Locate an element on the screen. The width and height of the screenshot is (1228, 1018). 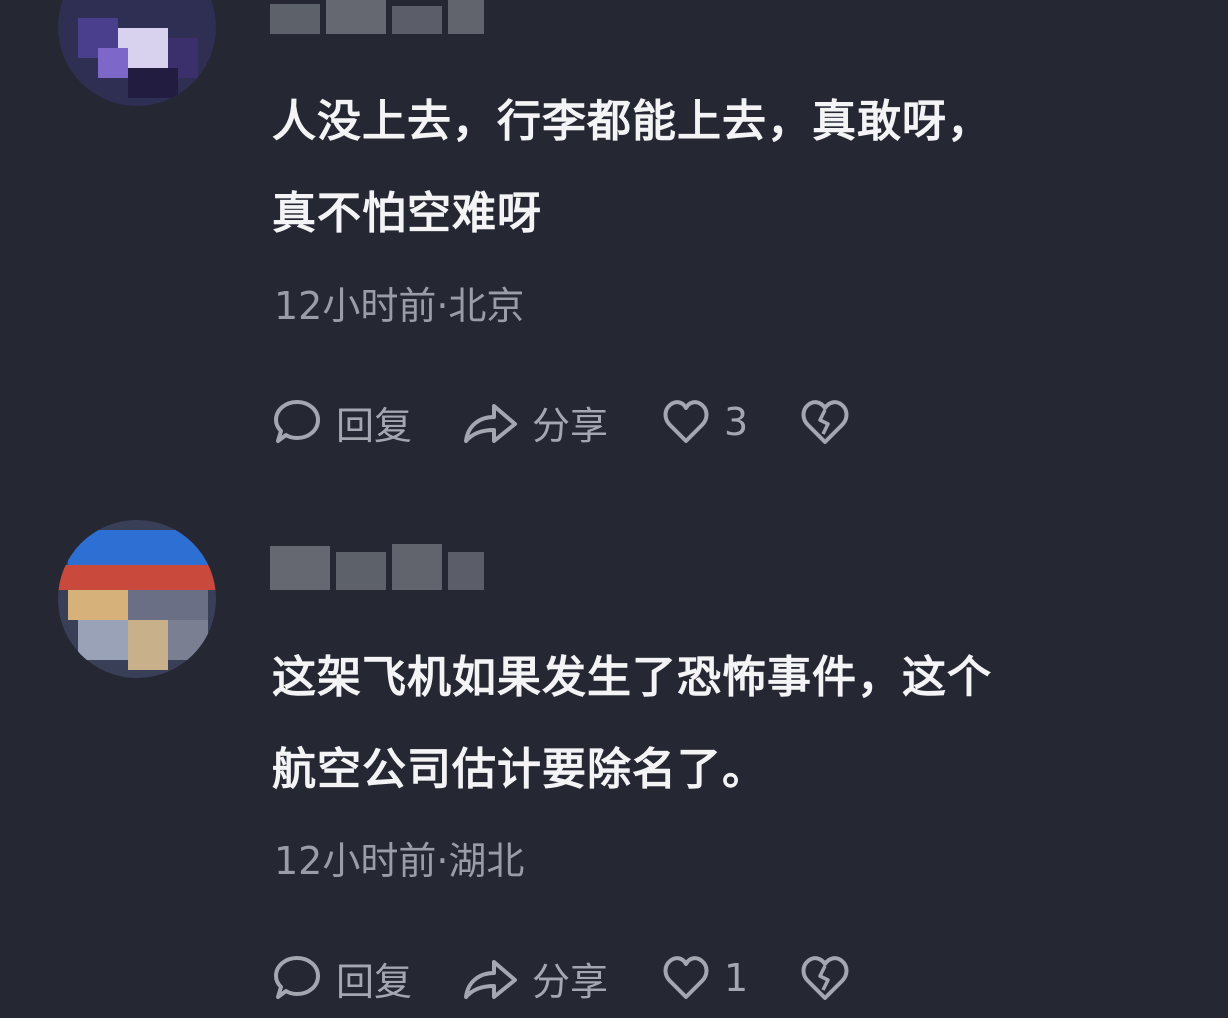
like-count: 3 is located at coordinates (736, 422).